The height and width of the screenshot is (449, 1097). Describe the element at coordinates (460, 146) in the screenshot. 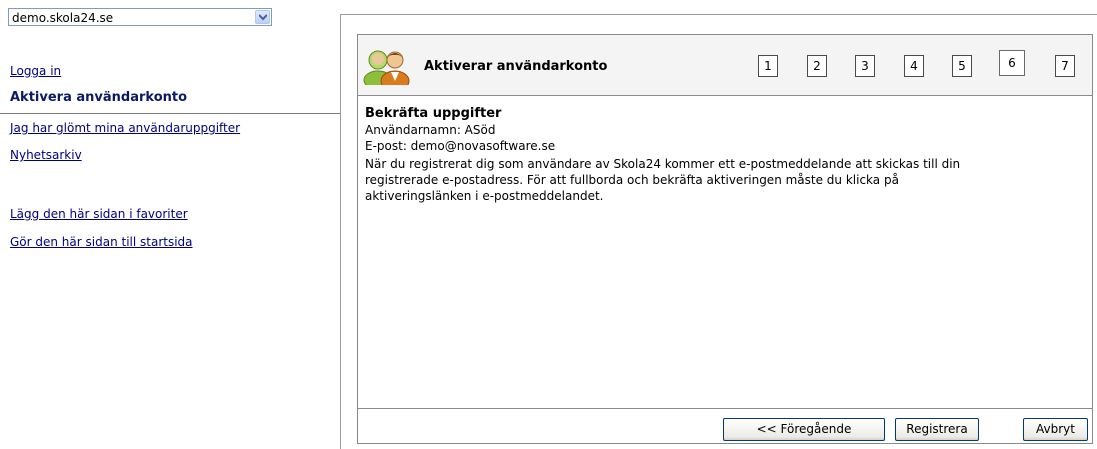

I see `email-line: E-post: demo@novasoftware.se` at that location.